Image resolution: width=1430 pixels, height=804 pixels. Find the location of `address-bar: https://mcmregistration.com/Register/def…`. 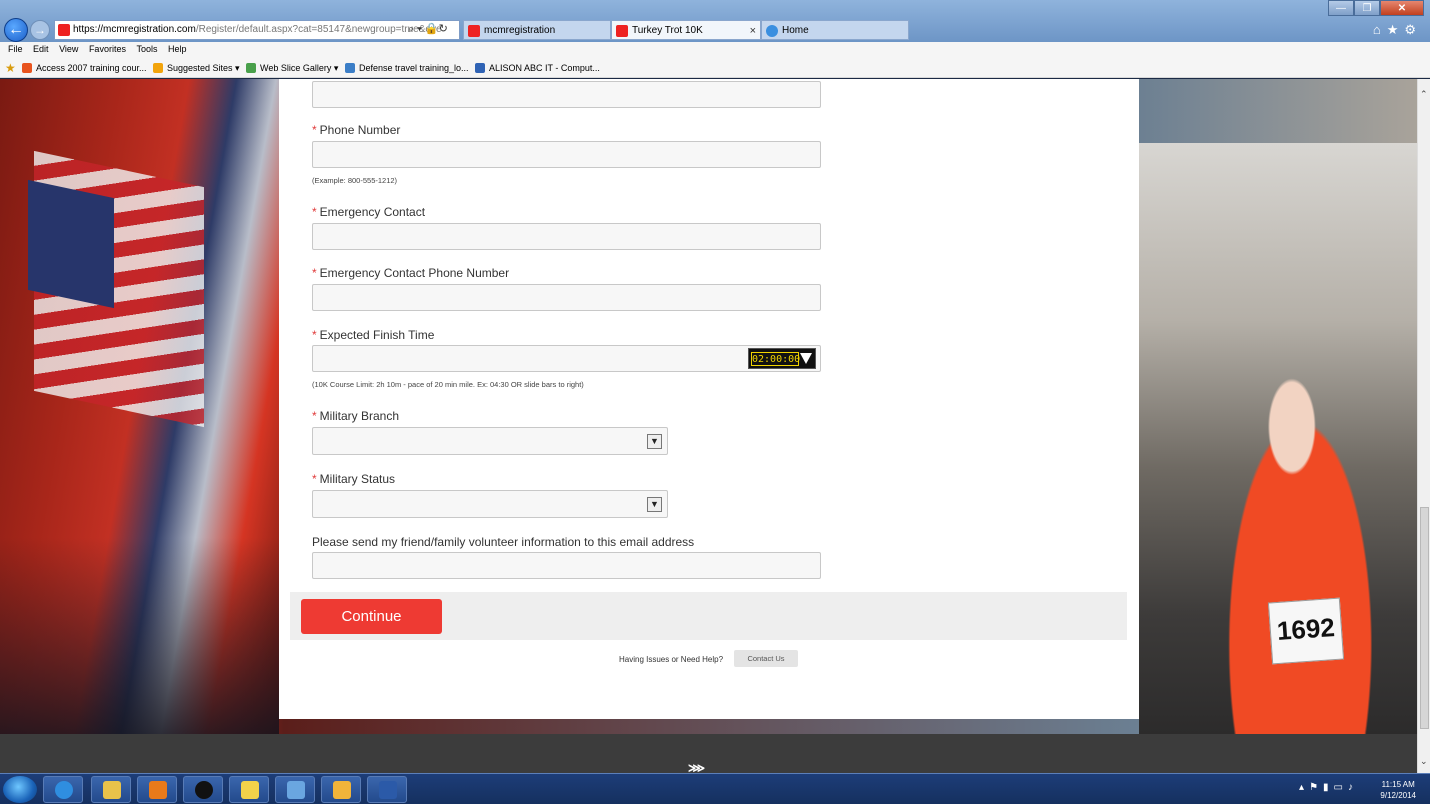

address-bar: https://mcmregistration.com/Register/def… is located at coordinates (257, 30).